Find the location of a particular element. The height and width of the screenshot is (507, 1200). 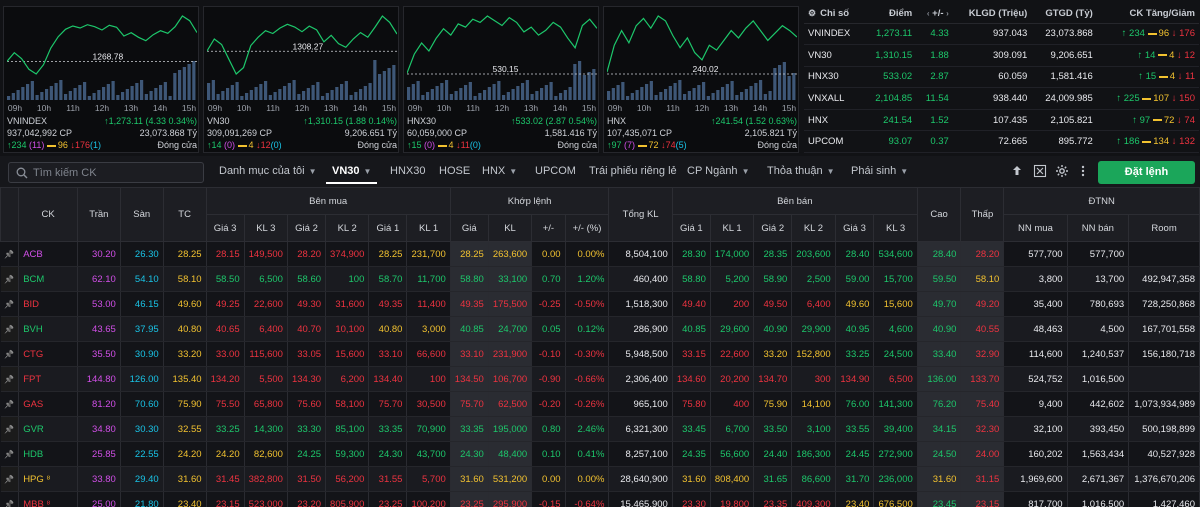

summary-index-name: VN30 is located at coordinates (834, 55).